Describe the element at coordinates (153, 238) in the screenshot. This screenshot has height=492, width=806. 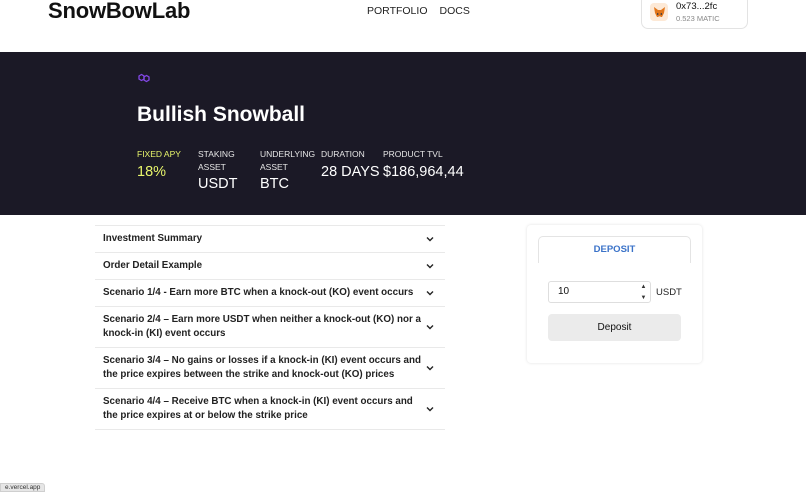
I see `accordion-label: Investment Summary` at that location.